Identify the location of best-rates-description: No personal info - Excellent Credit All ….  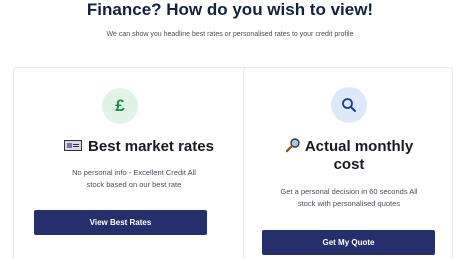
(134, 179).